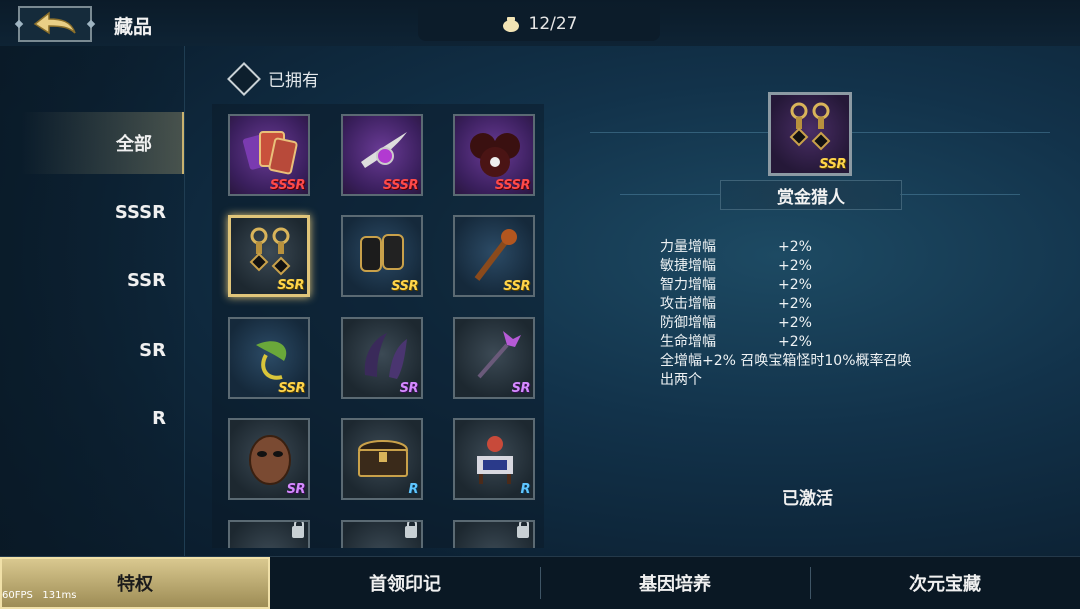 The height and width of the screenshot is (609, 1080). I want to click on back-button, so click(55, 24).